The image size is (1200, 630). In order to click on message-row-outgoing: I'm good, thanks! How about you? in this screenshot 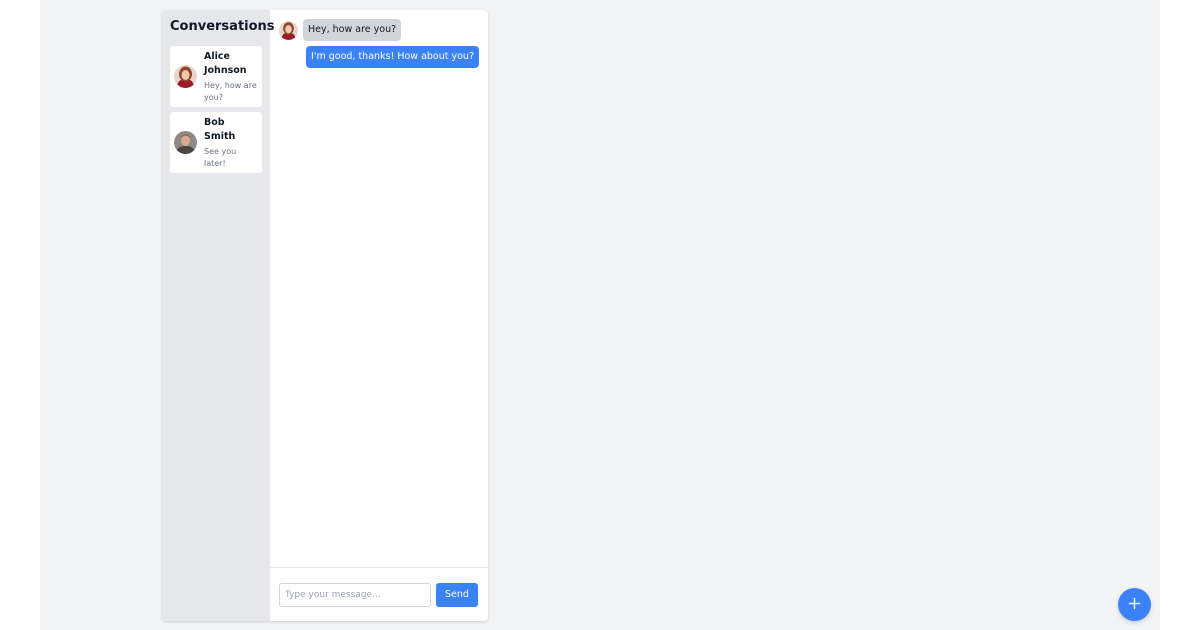, I will do `click(379, 57)`.